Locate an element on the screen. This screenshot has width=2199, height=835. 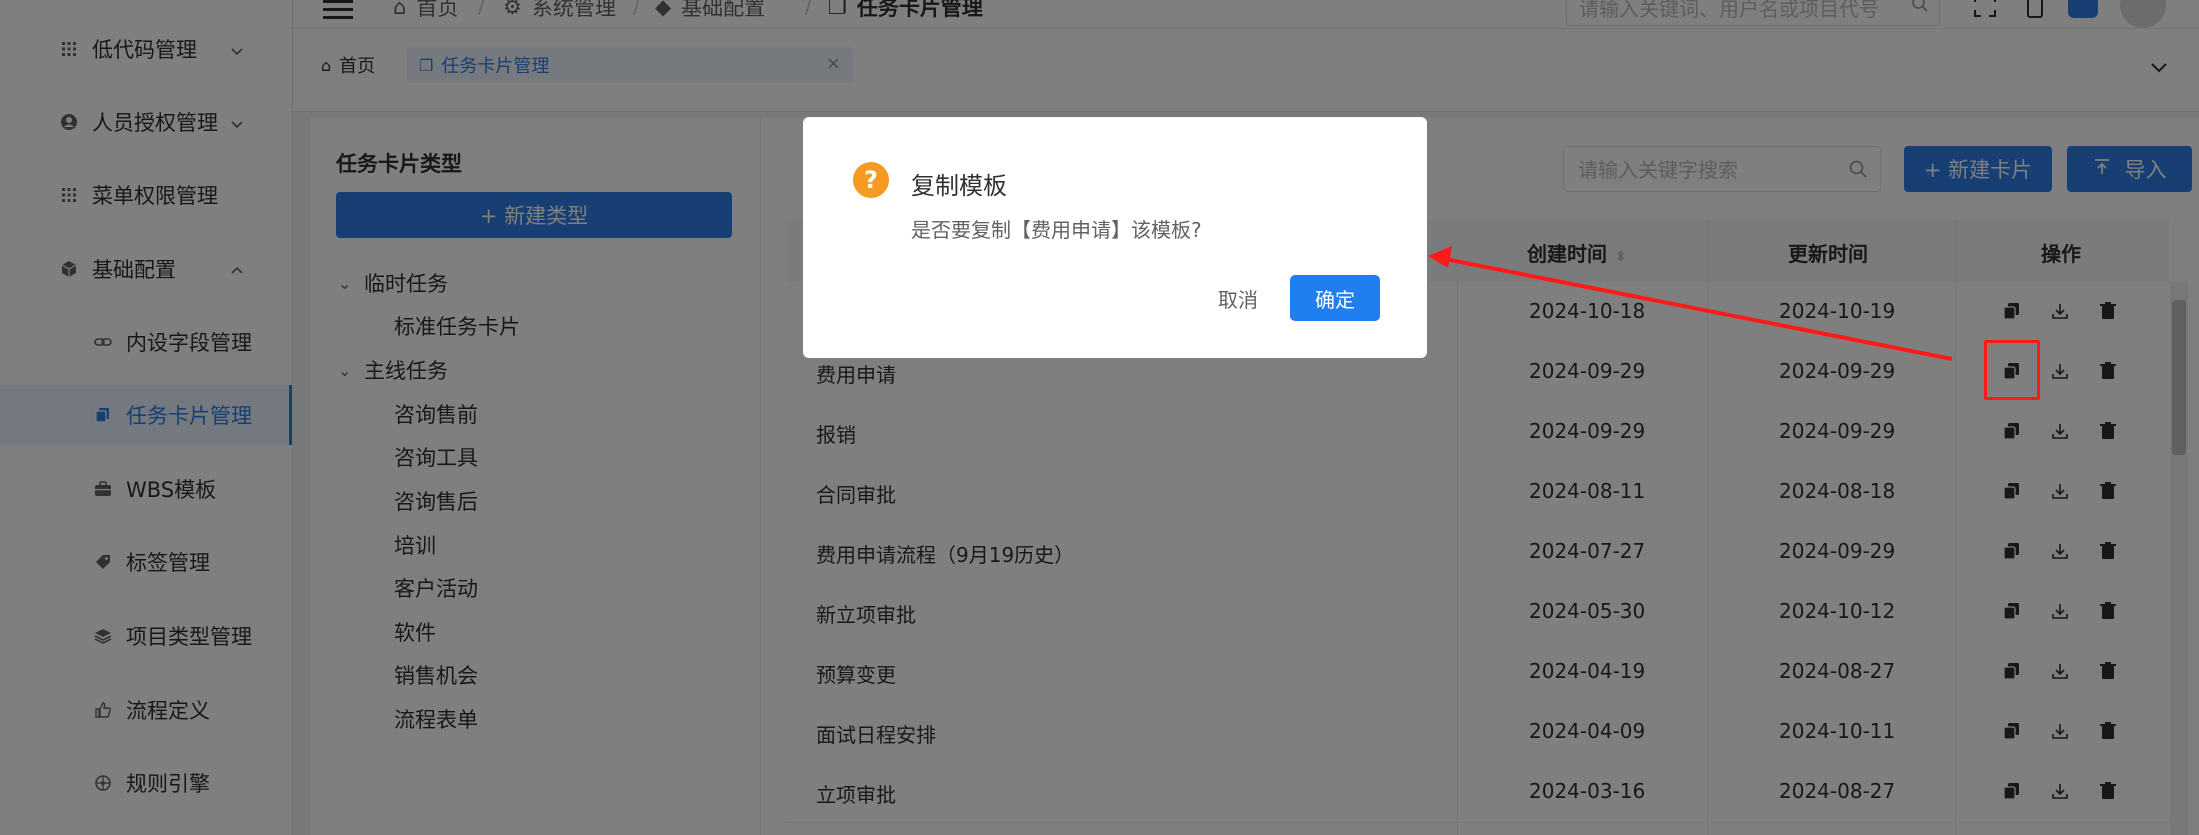
dialog-title: 复制模板 is located at coordinates (959, 186).